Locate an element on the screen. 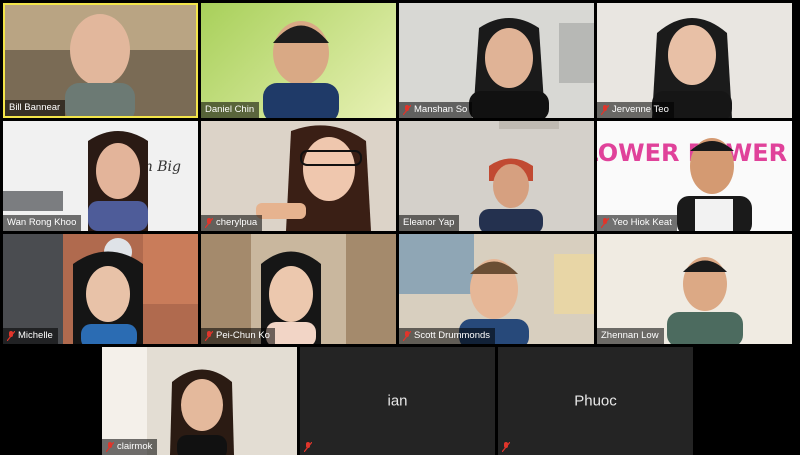  video-tile-eleanor-yap: Eleanor Yap is located at coordinates (496, 176).